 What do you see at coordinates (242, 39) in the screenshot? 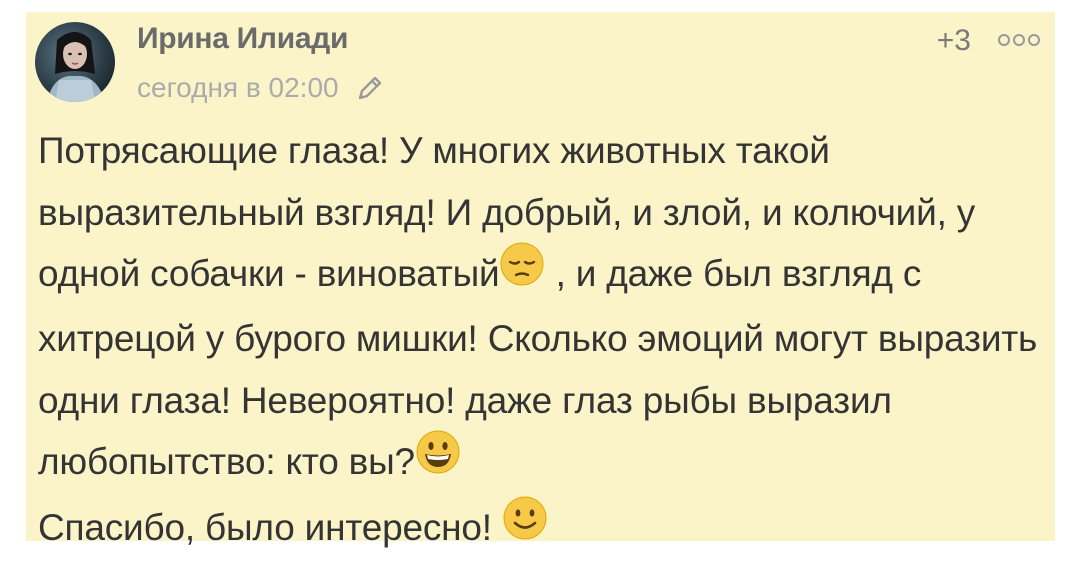
I see `author-name: Ирина Илиади` at bounding box center [242, 39].